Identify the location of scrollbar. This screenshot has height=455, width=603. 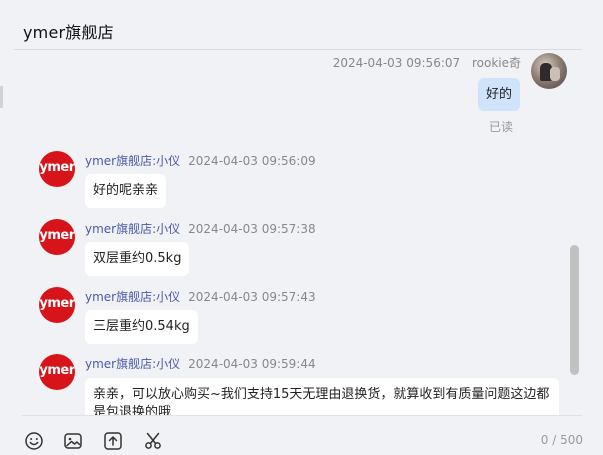
(574, 310).